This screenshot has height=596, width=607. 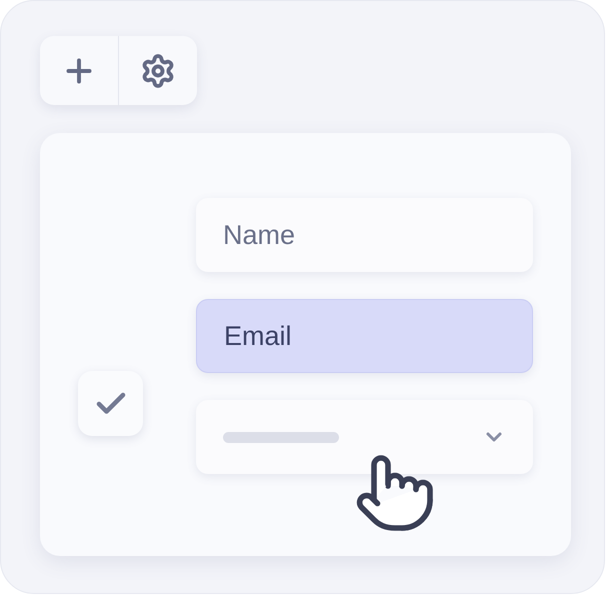 I want to click on checkbox, so click(x=110, y=403).